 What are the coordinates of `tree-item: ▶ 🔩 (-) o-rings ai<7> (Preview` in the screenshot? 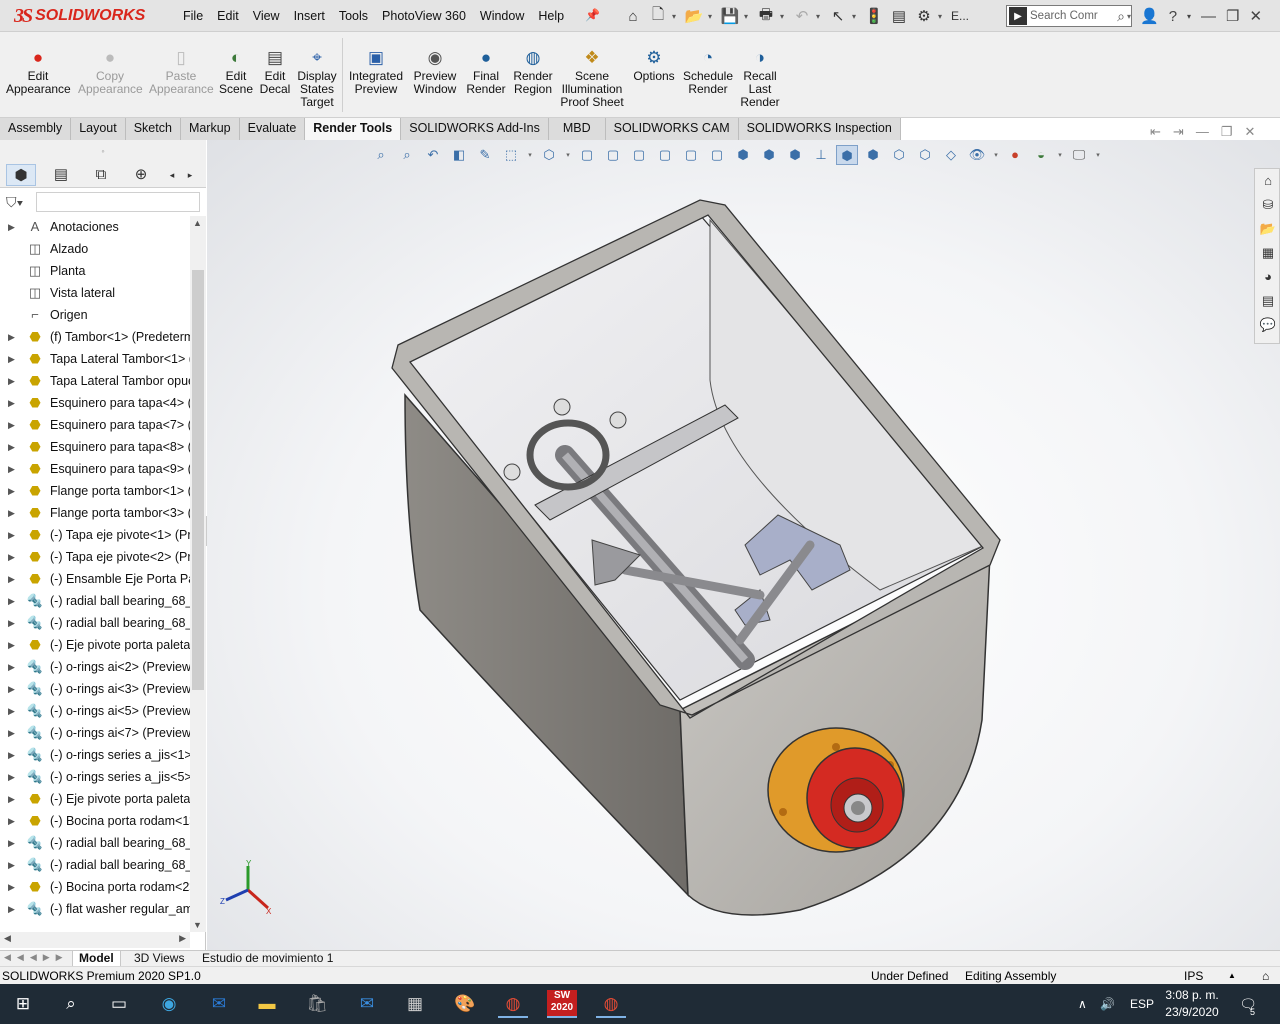 It's located at (95, 733).